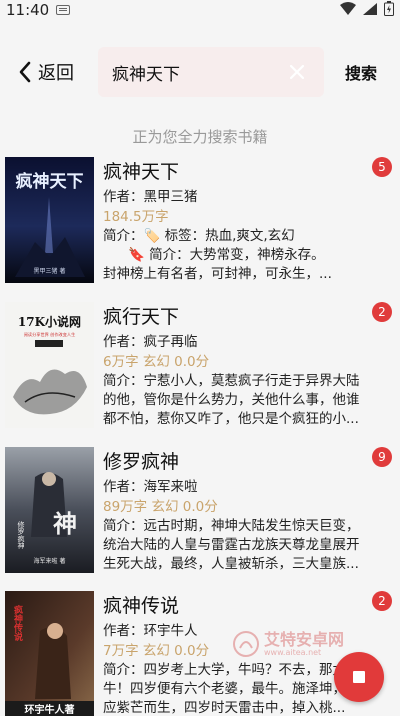 This screenshot has width=400, height=716. I want to click on top-bar: 返回 搜索, so click(200, 72).